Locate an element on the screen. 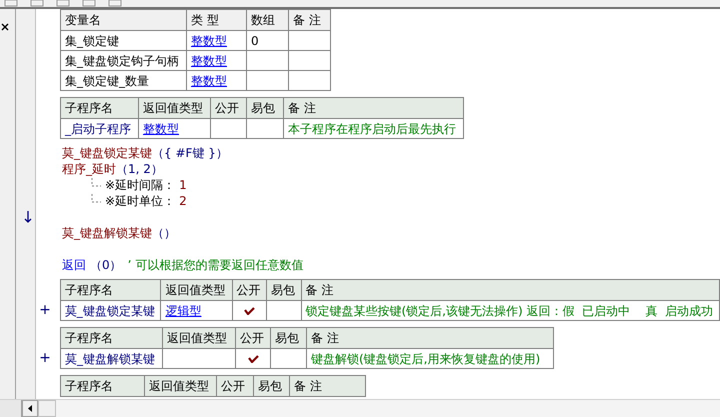  left-arrow-icon is located at coordinates (30, 408).